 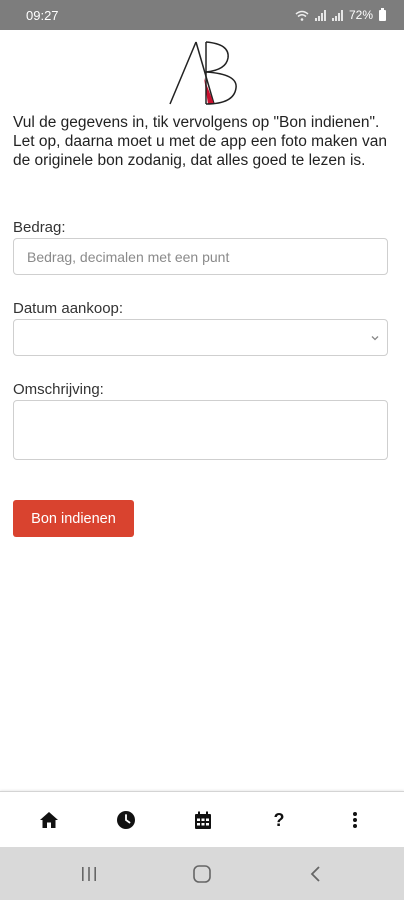 What do you see at coordinates (42, 15) in the screenshot?
I see `status-time: 09:27` at bounding box center [42, 15].